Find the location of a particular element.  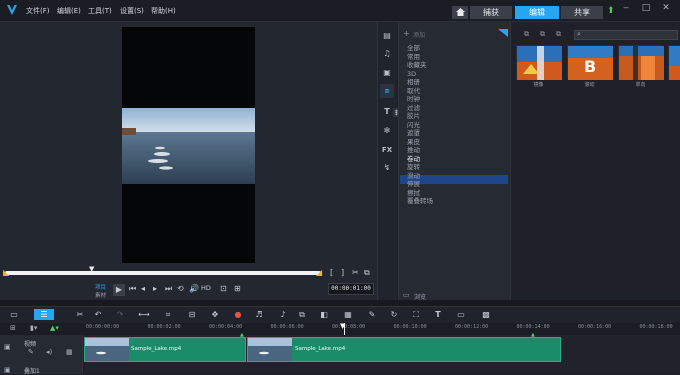

minimize-icon: ‒ is located at coordinates (626, 8).